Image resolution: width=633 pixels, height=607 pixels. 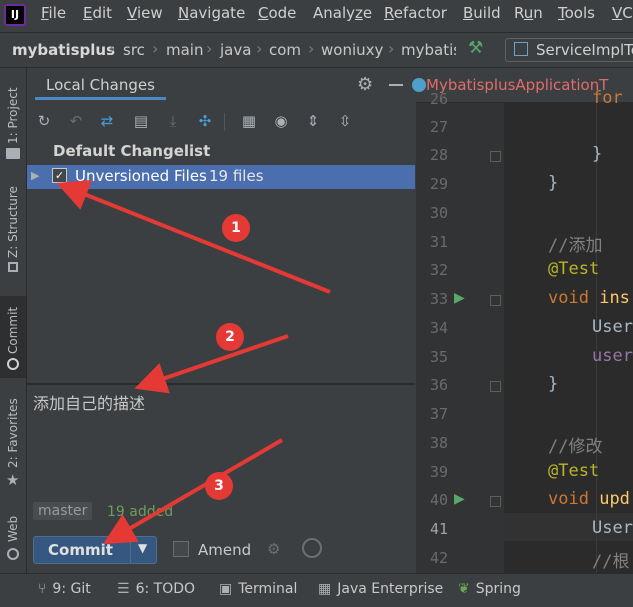 I want to click on annotation-badge-1: 1, so click(x=236, y=228).